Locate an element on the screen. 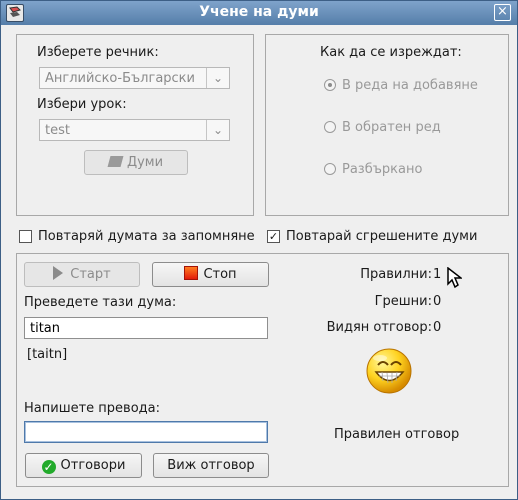 The width and height of the screenshot is (518, 500). words-label: Думи is located at coordinates (145, 162).